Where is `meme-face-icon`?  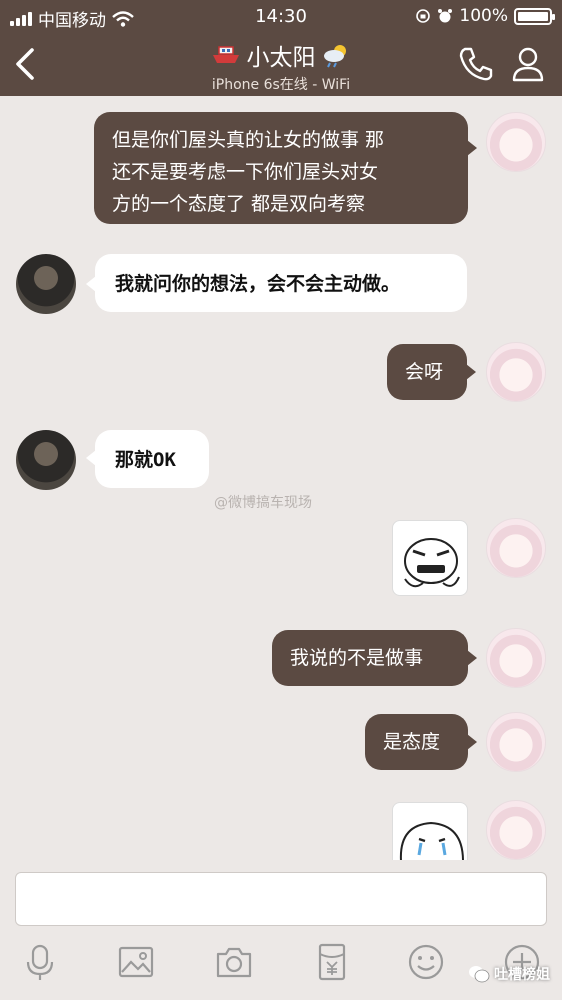
meme-face-icon is located at coordinates (432, 563).